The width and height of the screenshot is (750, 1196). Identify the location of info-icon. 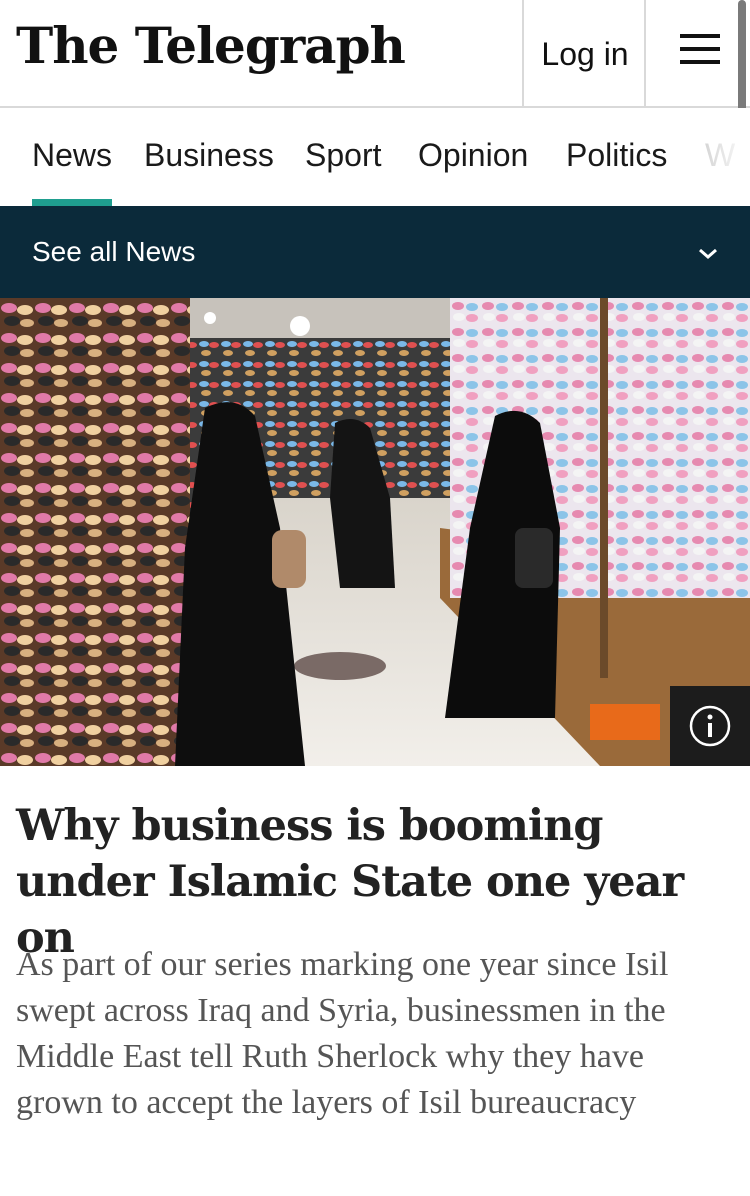
(710, 726).